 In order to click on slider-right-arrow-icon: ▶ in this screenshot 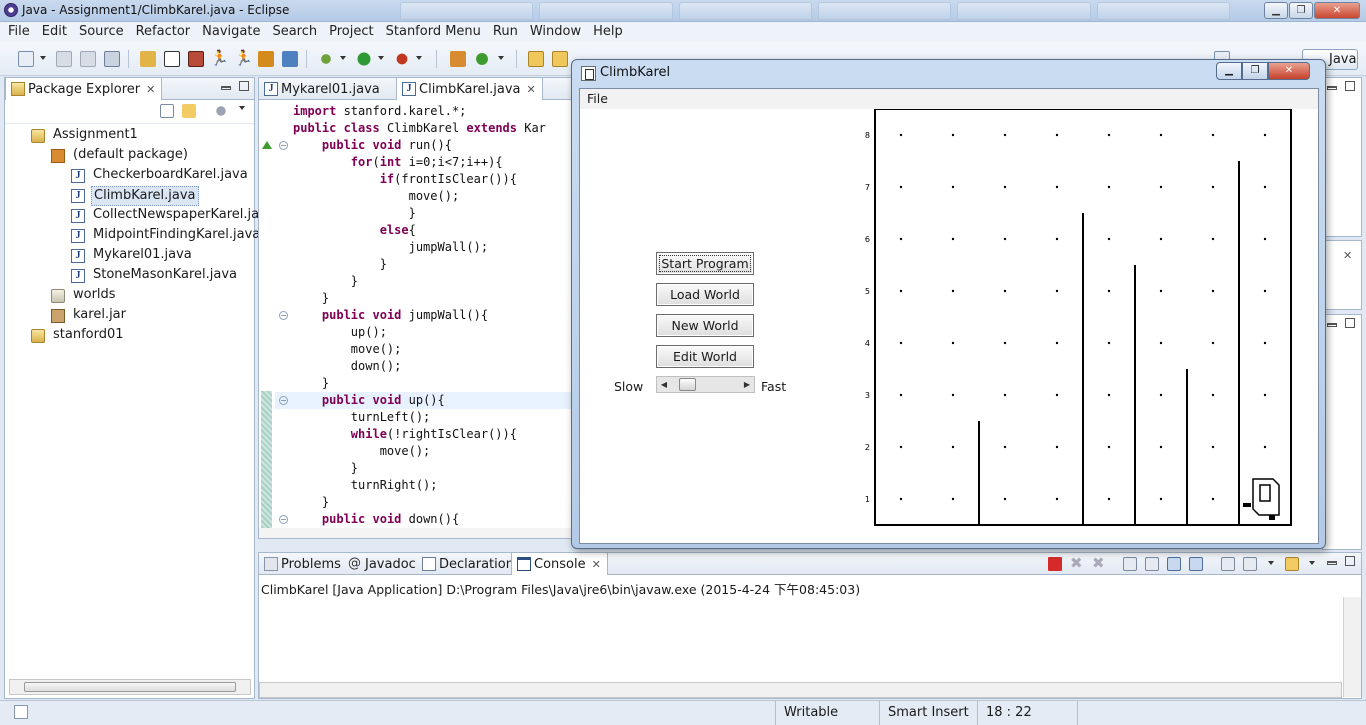, I will do `click(747, 384)`.